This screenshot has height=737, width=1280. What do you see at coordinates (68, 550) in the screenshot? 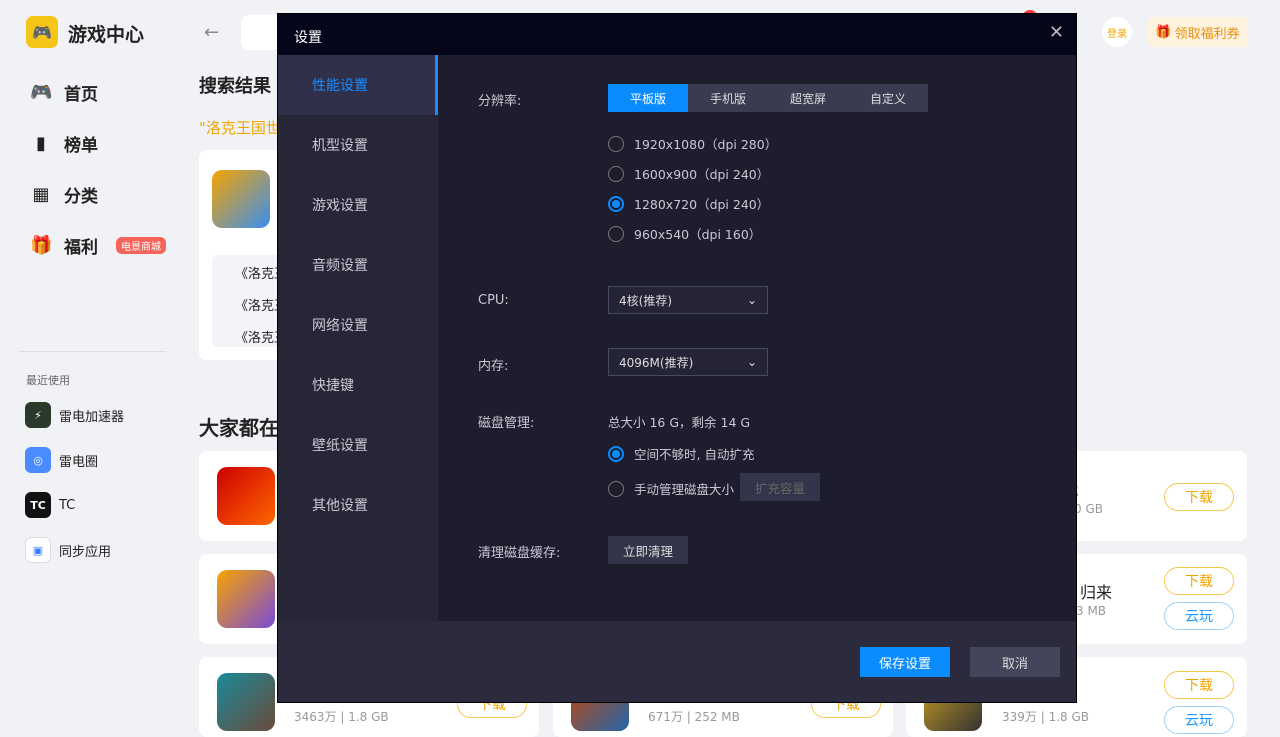
I see `recent-item: ▣ 同步应用` at bounding box center [68, 550].